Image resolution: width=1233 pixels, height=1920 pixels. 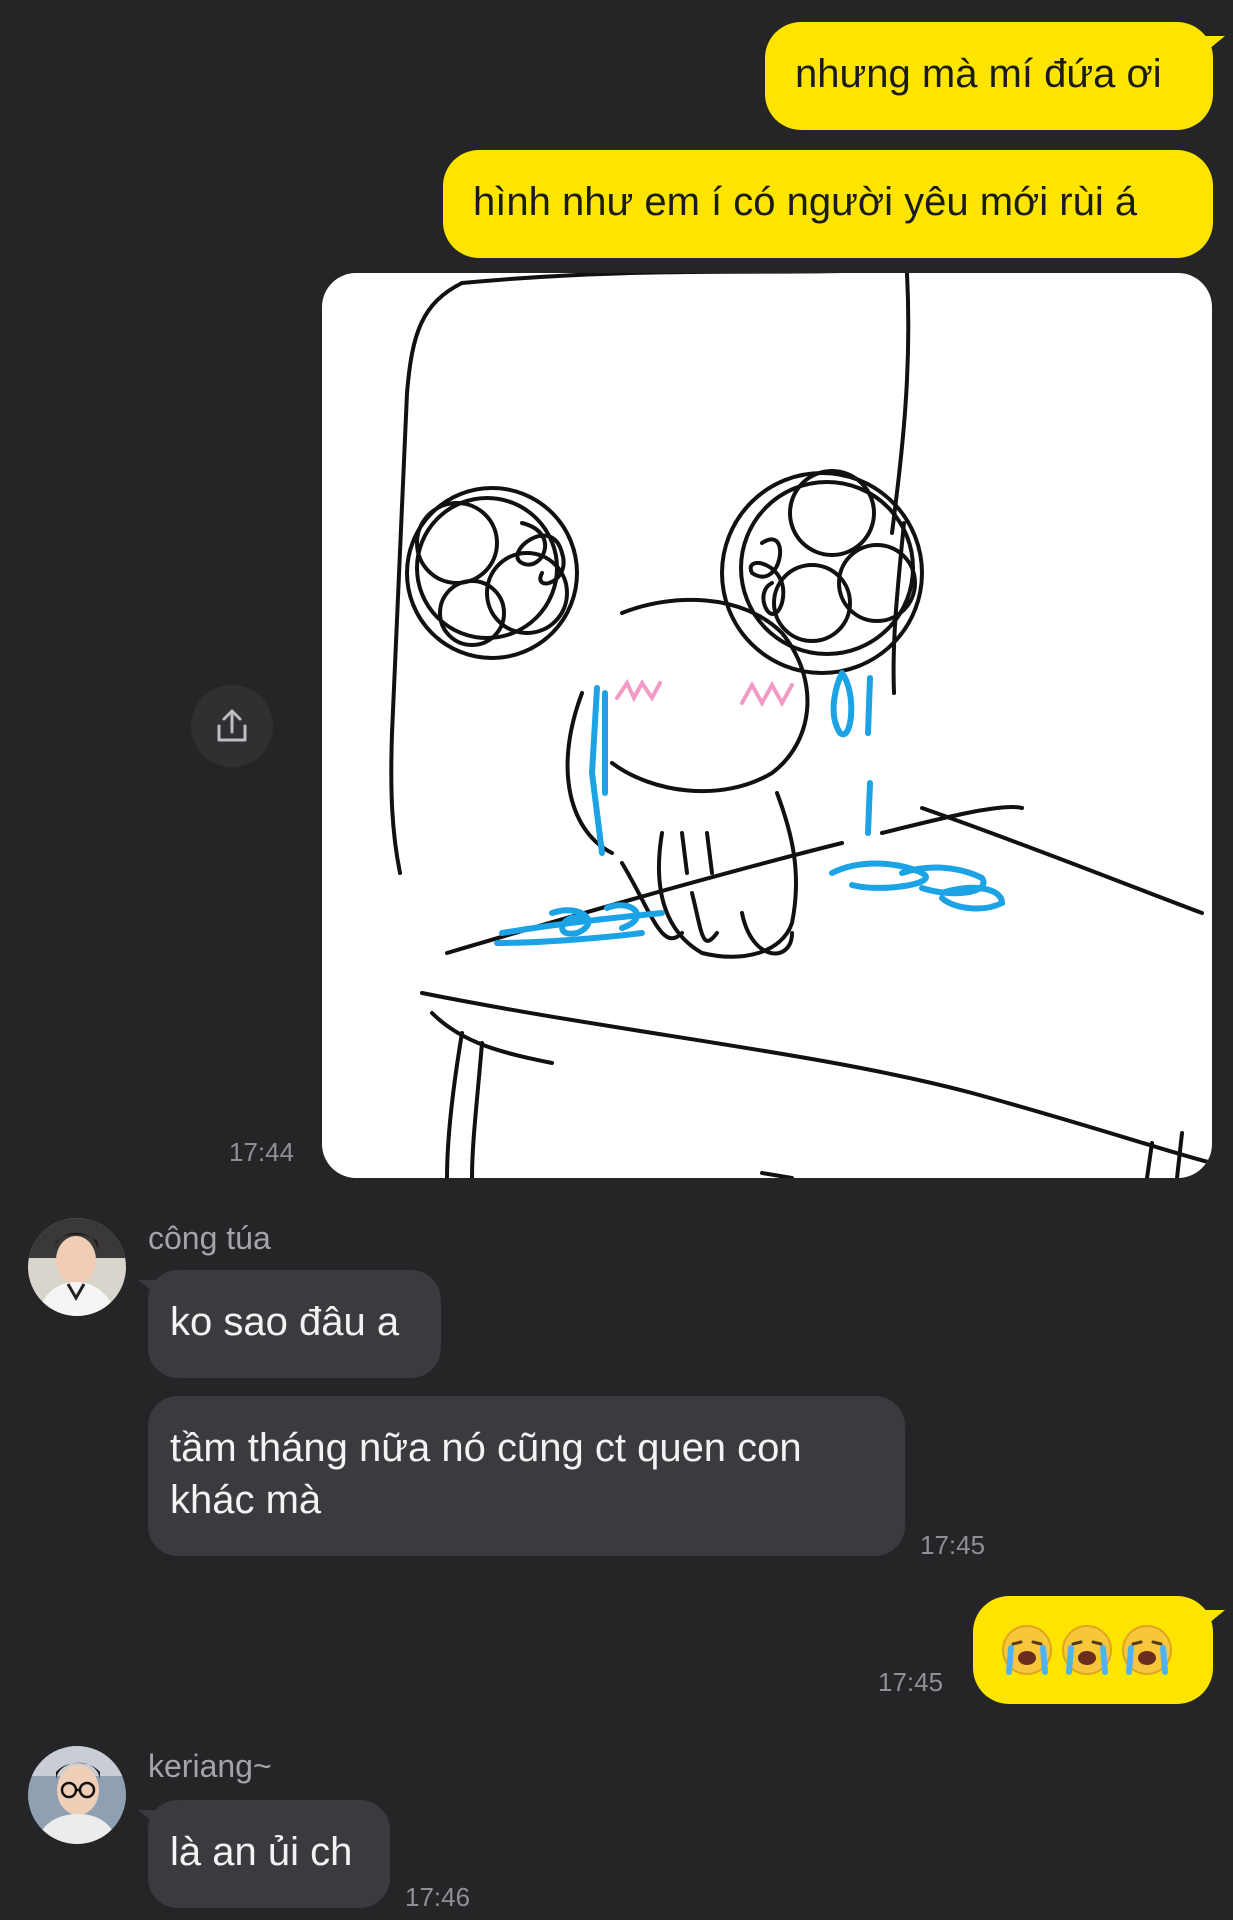 I want to click on outgoing-message-bubble, so click(x=1099, y=1650).